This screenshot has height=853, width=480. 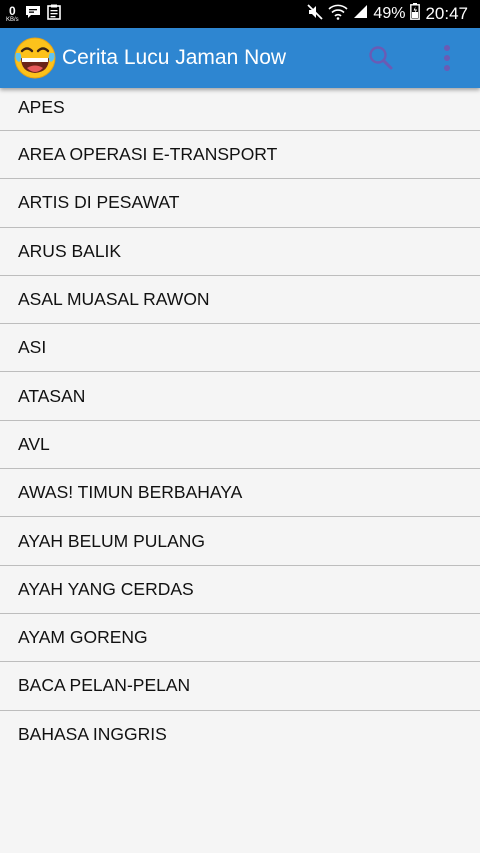 What do you see at coordinates (35, 58) in the screenshot?
I see `laughing-emoji-icon` at bounding box center [35, 58].